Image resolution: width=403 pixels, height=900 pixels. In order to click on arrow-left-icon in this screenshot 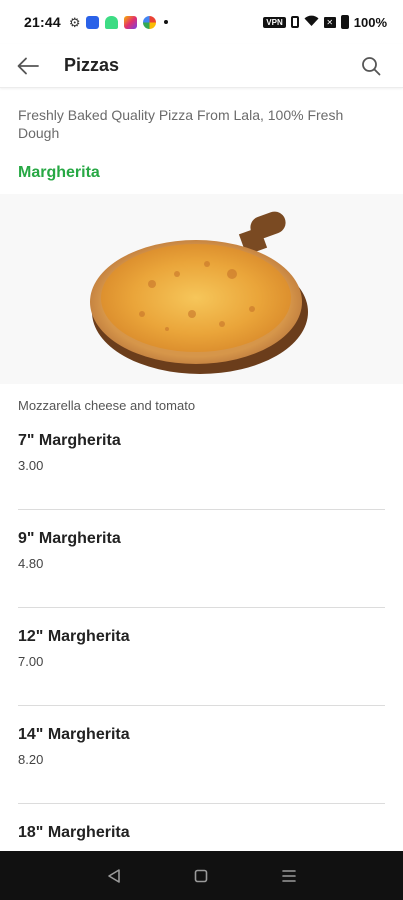, I will do `click(28, 65)`.